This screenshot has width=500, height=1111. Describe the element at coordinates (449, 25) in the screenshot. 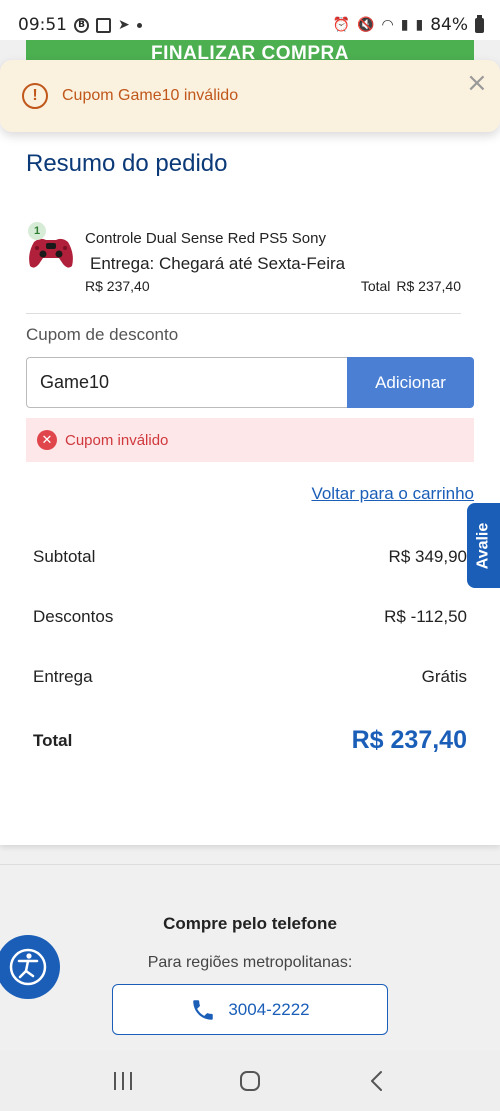

I see `battery-percent: 84%` at that location.